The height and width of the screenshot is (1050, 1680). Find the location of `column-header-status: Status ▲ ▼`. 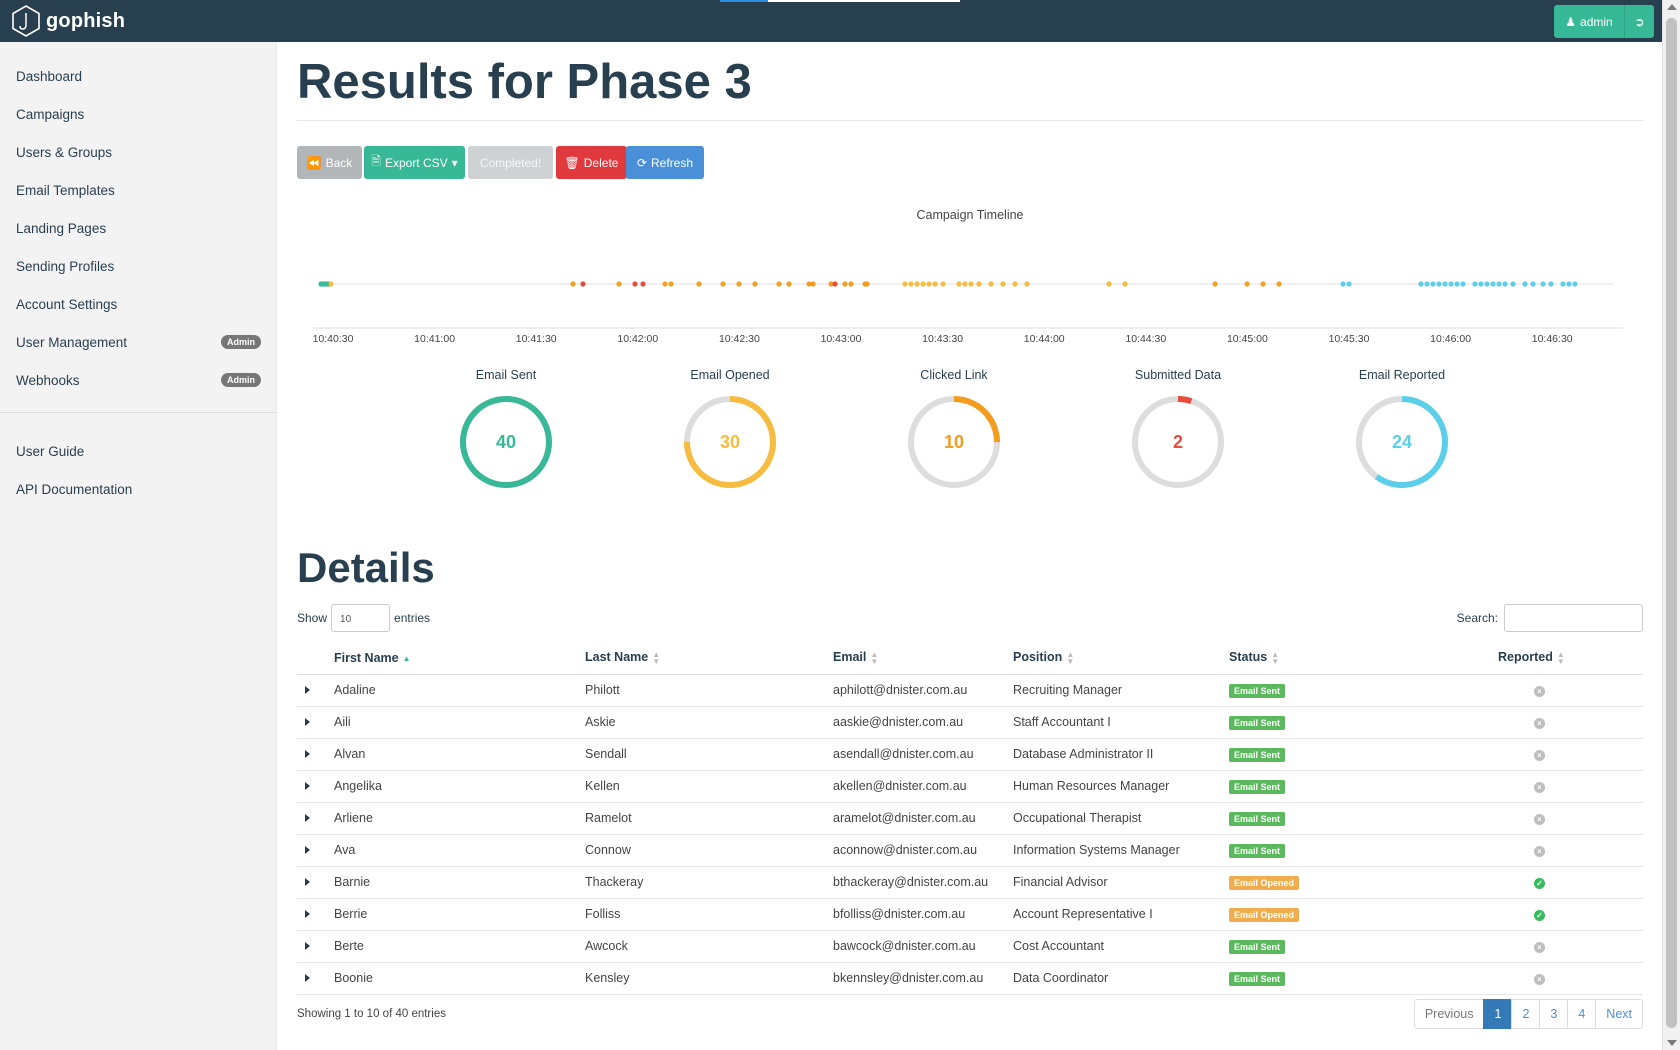

column-header-status: Status ▲ ▼ is located at coordinates (1320, 658).